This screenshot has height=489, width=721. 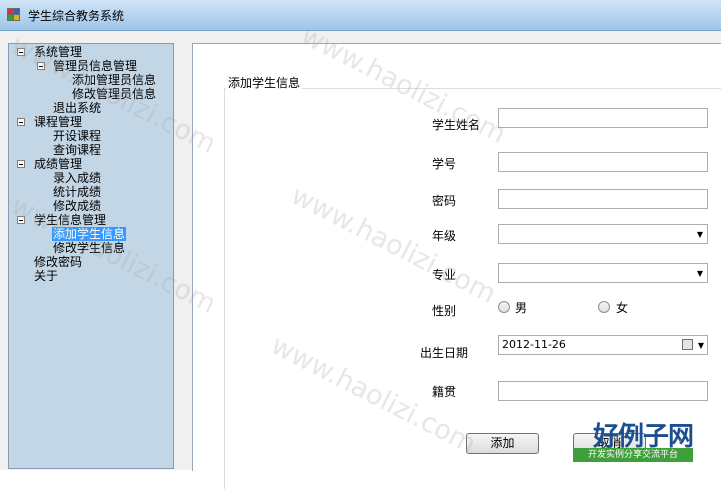 I want to click on tree-node-change-password: 修改密码, so click(x=58, y=262).